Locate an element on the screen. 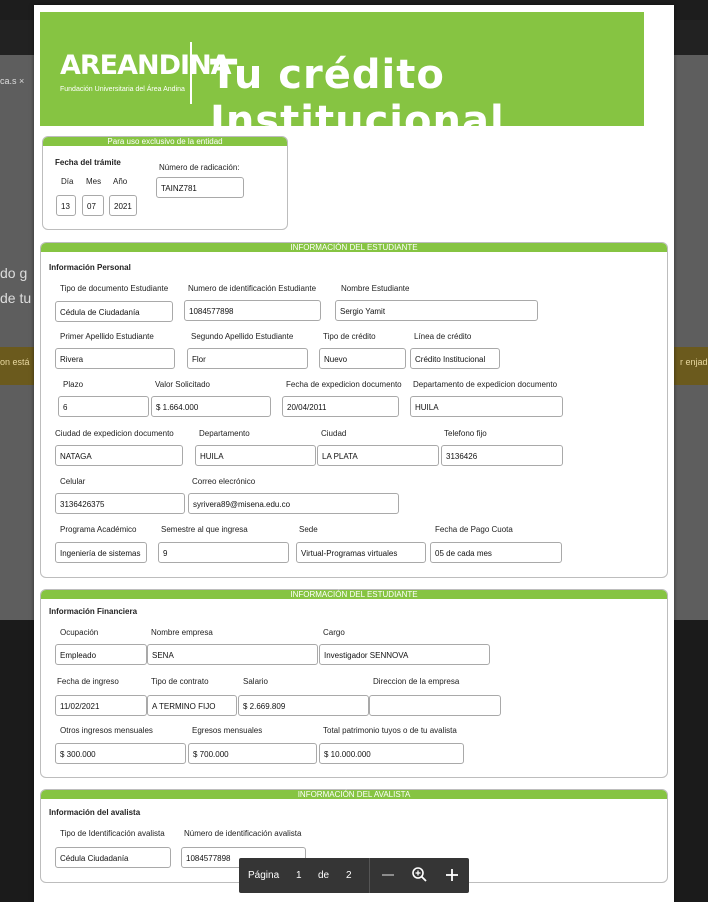  of-label: de is located at coordinates (324, 875).